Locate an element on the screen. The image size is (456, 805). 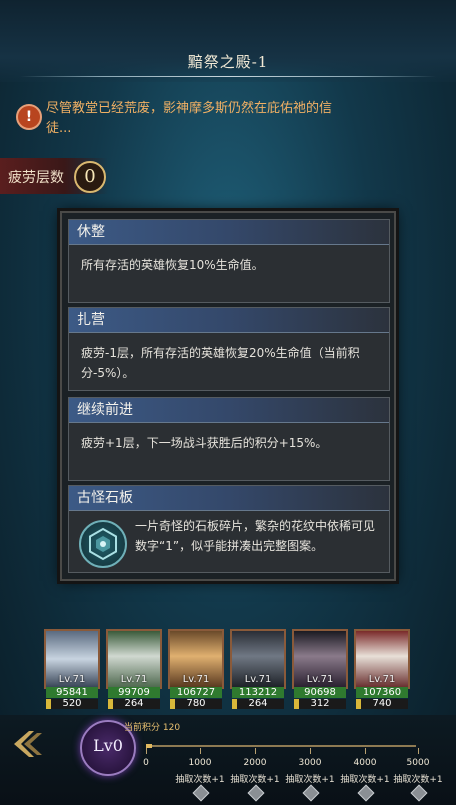
option-title: 扎营 is located at coordinates (229, 320).